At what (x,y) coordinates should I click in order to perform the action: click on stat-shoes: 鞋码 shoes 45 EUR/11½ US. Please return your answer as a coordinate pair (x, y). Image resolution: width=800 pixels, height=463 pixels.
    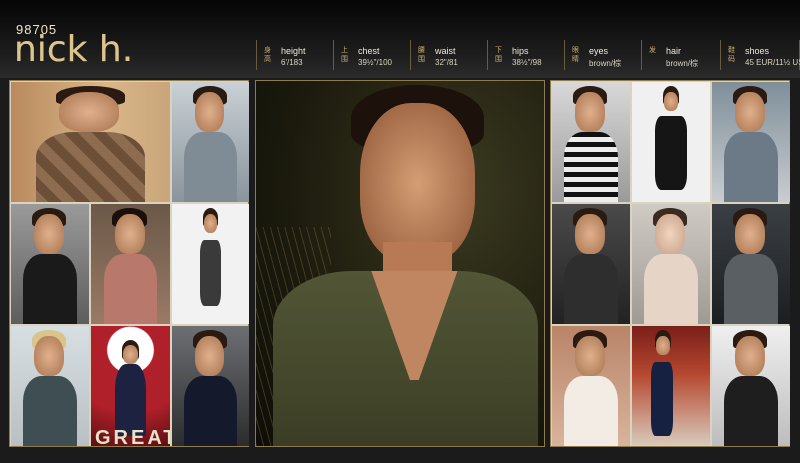
    Looking at the image, I should click on (760, 55).